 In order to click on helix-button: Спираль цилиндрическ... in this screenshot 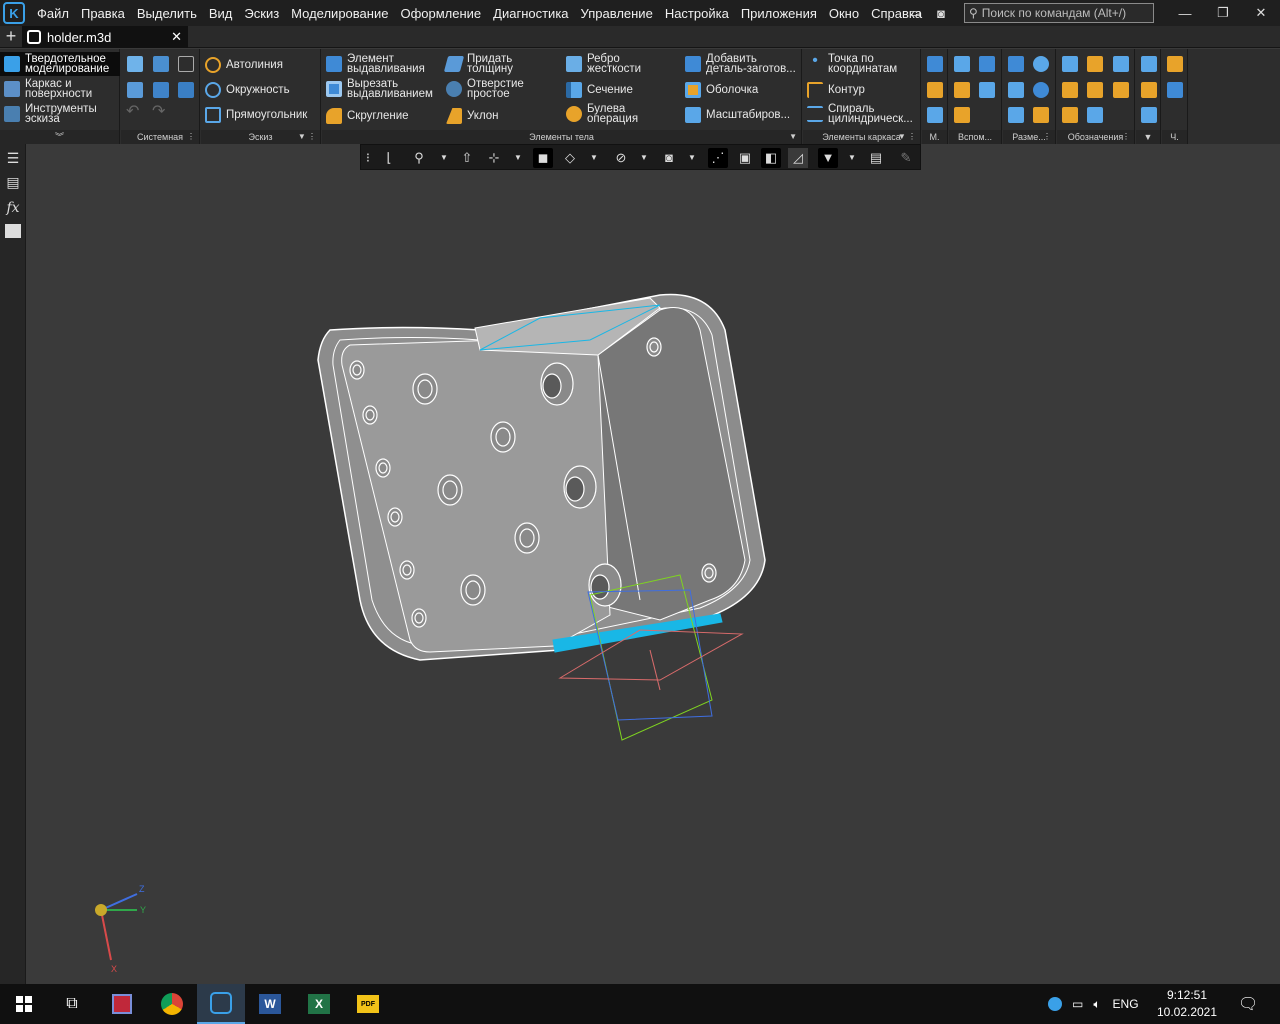, I will do `click(860, 114)`.